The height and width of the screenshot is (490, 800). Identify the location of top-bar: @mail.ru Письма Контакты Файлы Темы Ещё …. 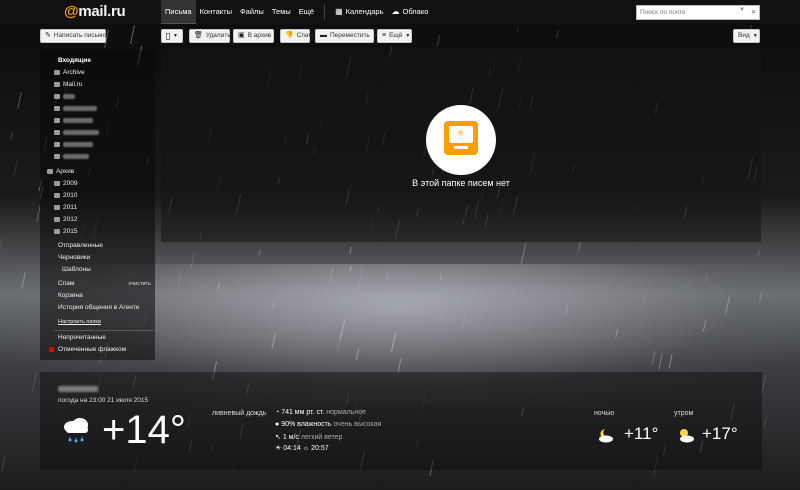
(400, 12).